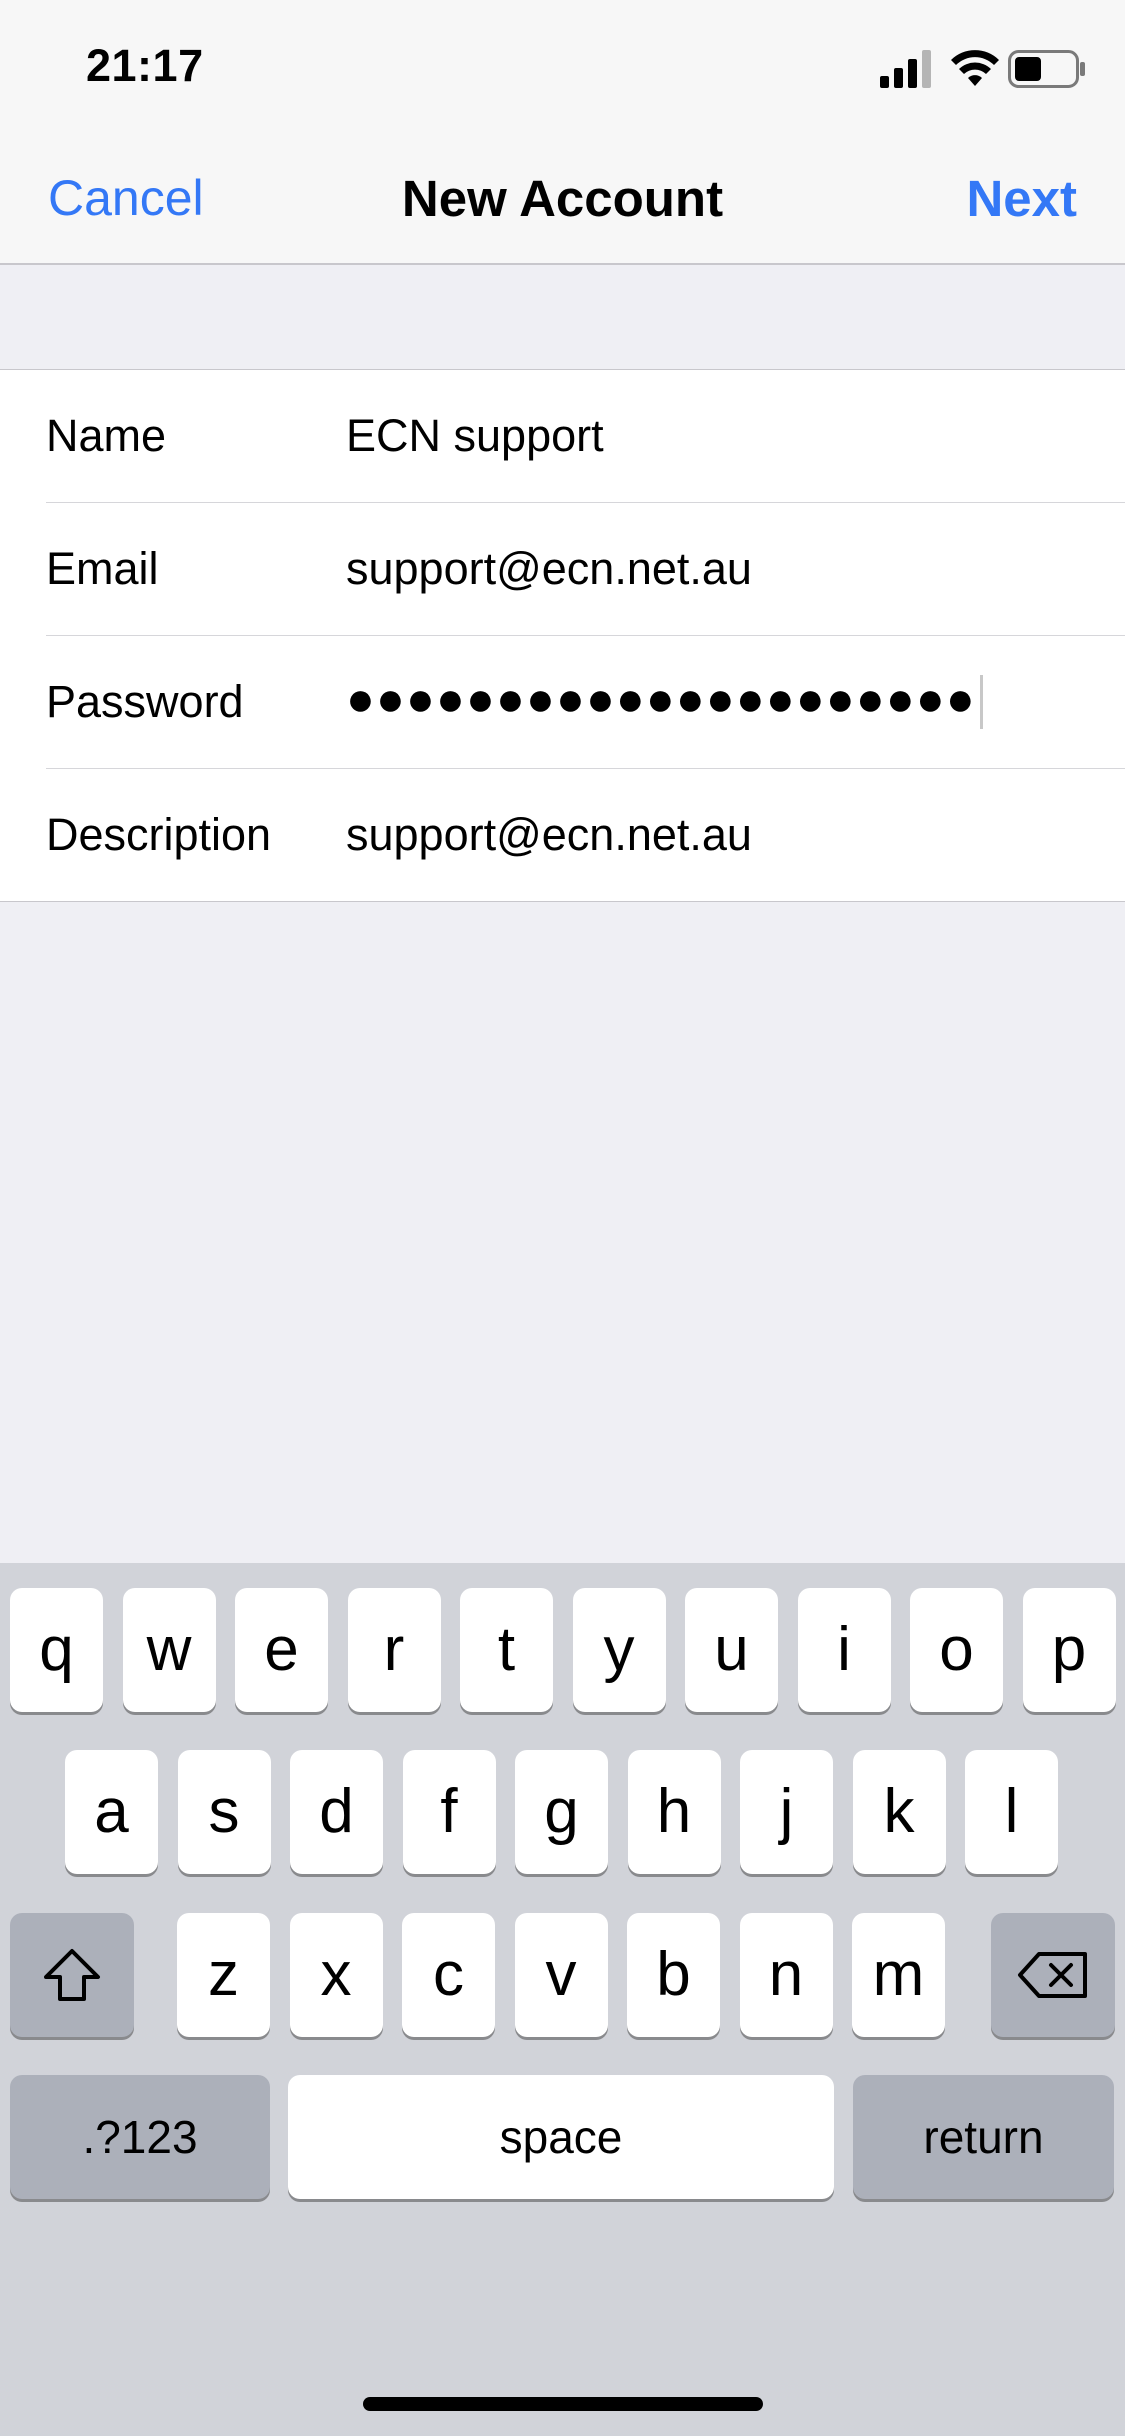 The height and width of the screenshot is (2436, 1125). I want to click on next-button: Next, so click(1021, 198).